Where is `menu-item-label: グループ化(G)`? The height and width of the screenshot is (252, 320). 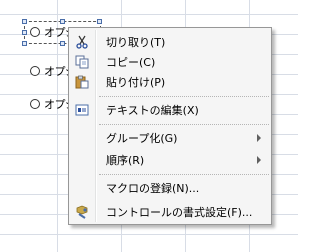
menu-item-label: グループ化(G) is located at coordinates (142, 138).